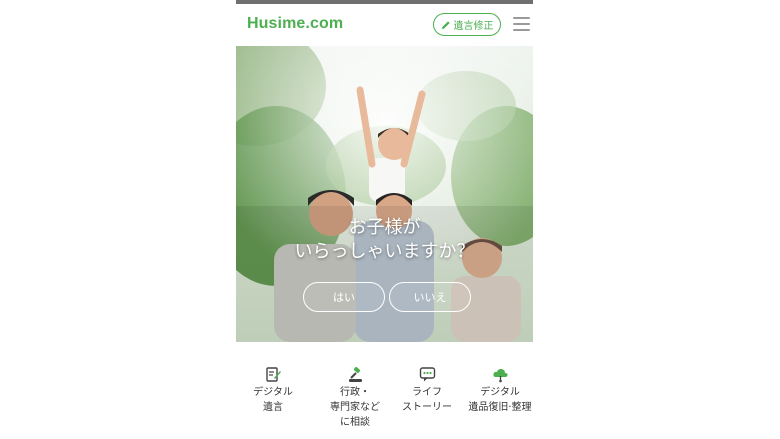 This screenshot has height=439, width=780. I want to click on yes-button: はい, so click(344, 297).